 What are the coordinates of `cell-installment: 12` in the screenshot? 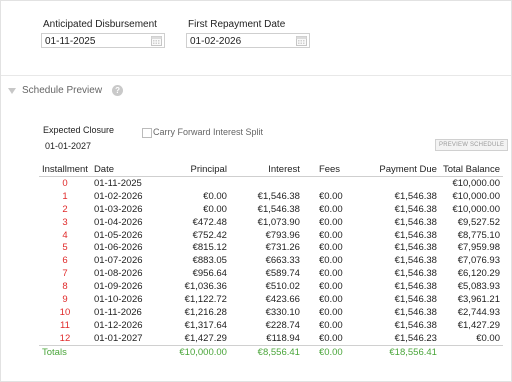 It's located at (65, 338).